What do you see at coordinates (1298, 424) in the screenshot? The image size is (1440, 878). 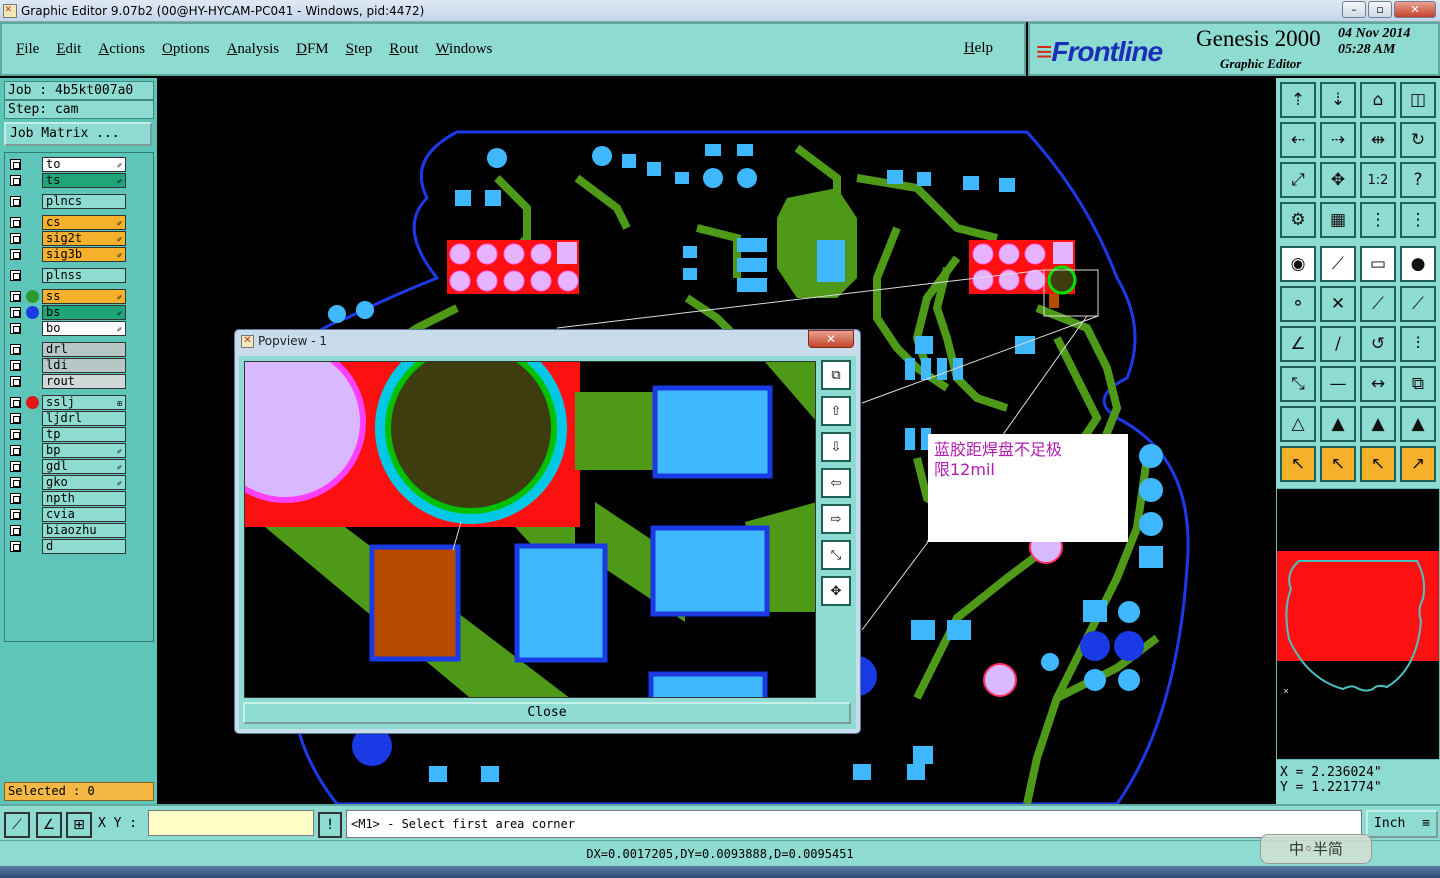 I see `triangle-icon: △` at bounding box center [1298, 424].